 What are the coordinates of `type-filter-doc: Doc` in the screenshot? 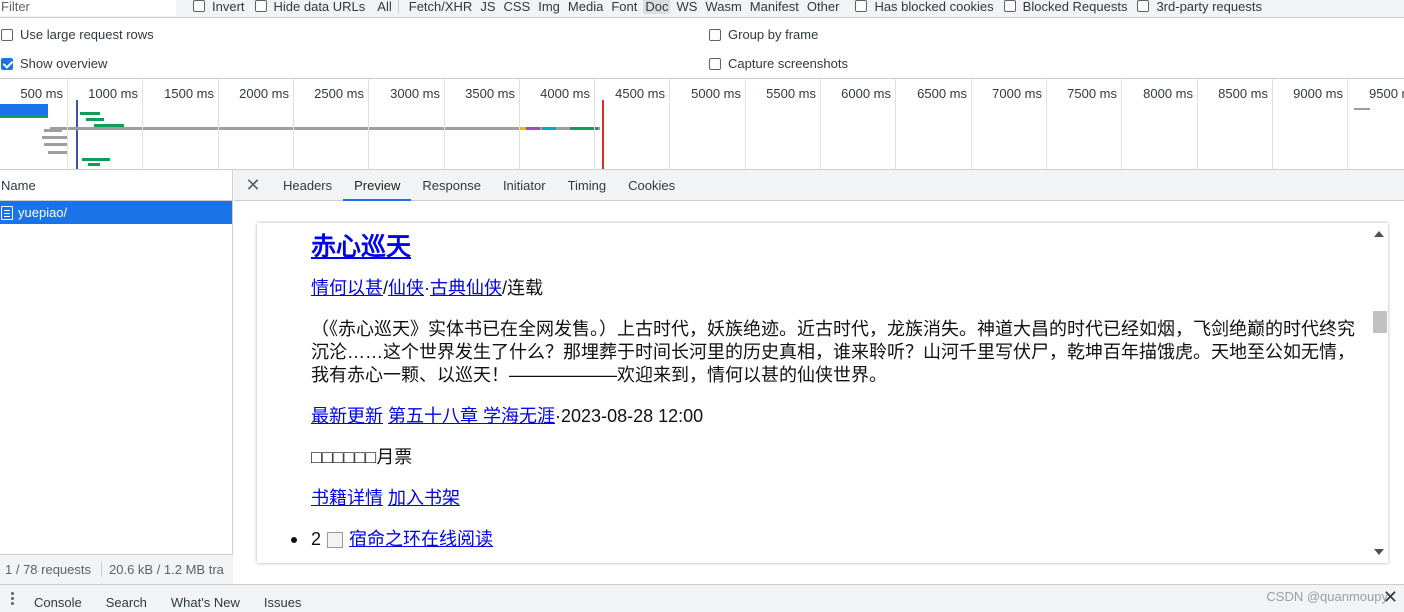 It's located at (657, 7).